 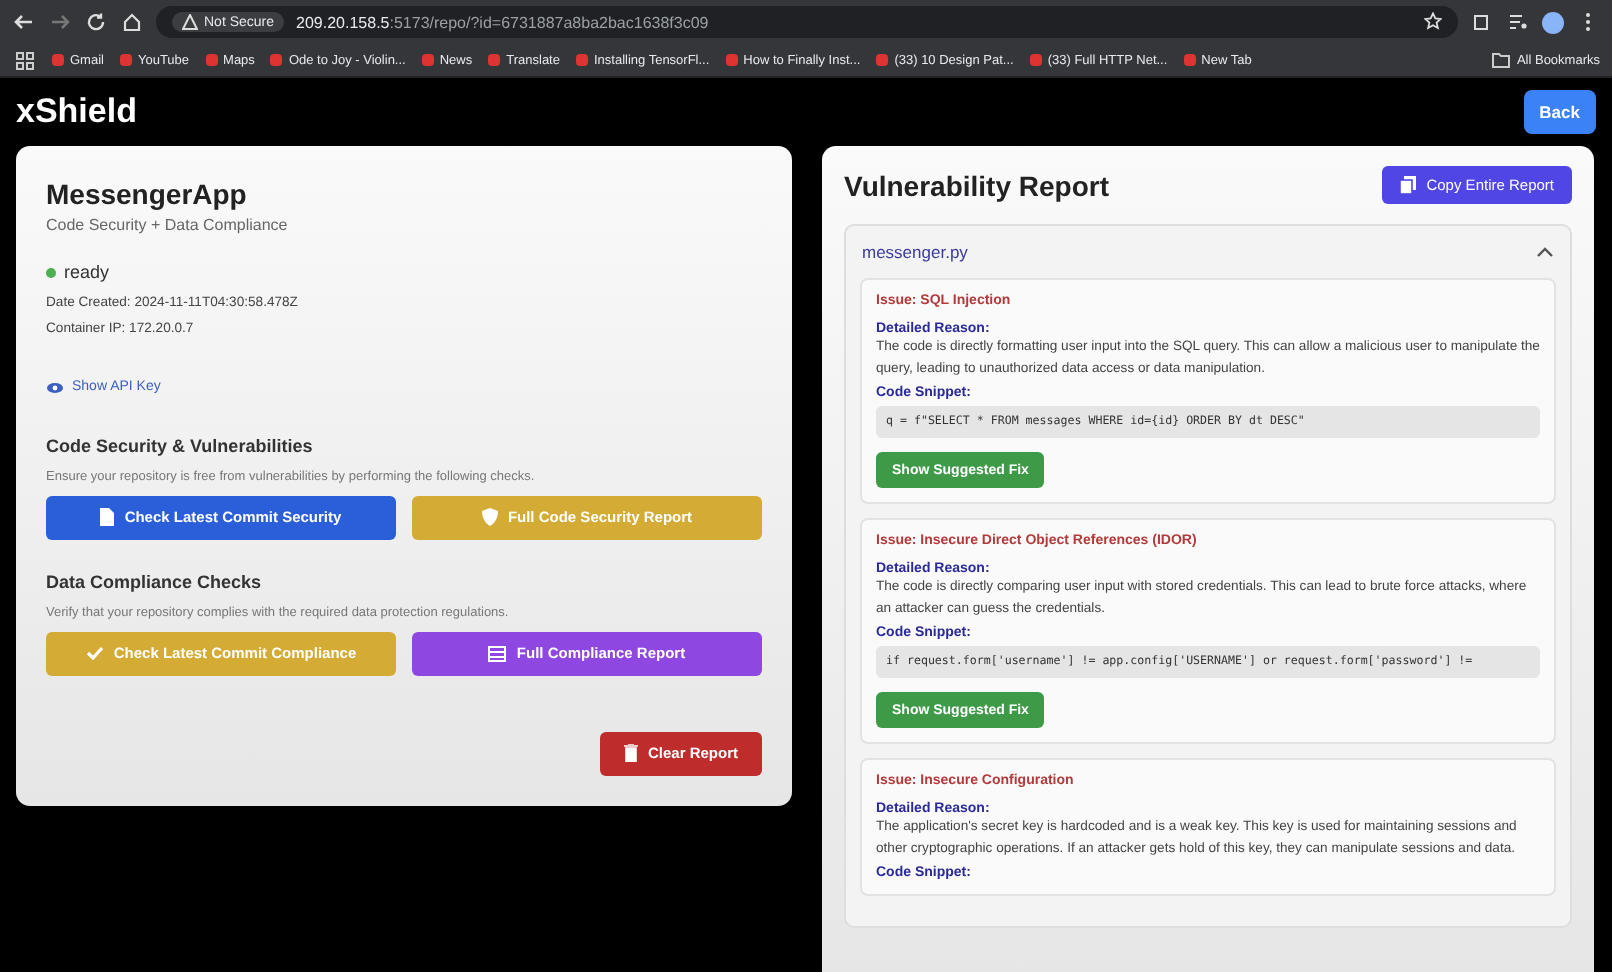 What do you see at coordinates (1518, 22) in the screenshot?
I see `media-icon` at bounding box center [1518, 22].